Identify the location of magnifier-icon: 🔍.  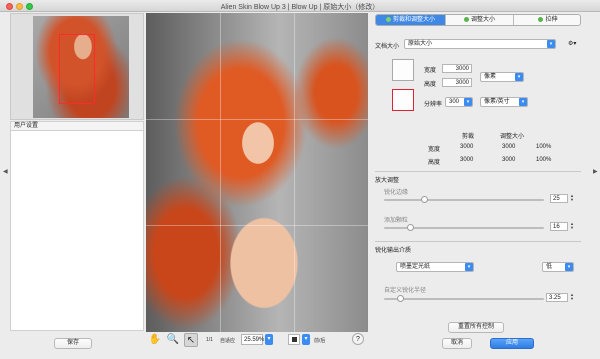
(173, 340).